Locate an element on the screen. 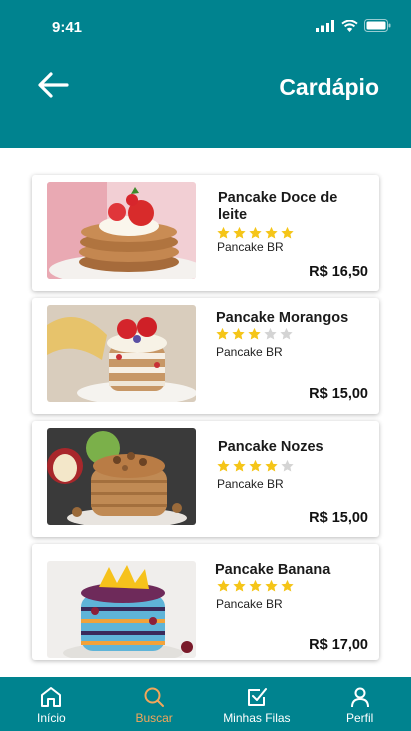 The image size is (411, 731). nav-item-buscar: Buscar is located at coordinates (154, 704).